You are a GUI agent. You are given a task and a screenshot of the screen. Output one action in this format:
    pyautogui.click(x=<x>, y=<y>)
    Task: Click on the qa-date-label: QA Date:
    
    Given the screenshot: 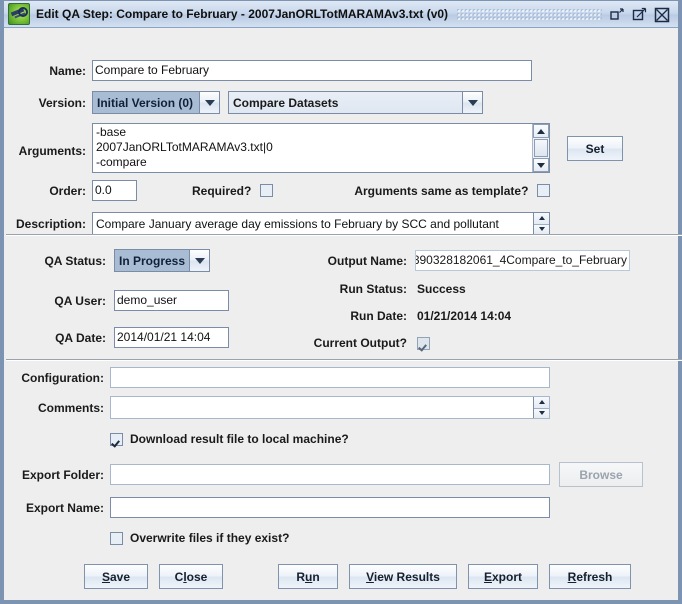 What is the action you would take?
    pyautogui.click(x=80, y=337)
    